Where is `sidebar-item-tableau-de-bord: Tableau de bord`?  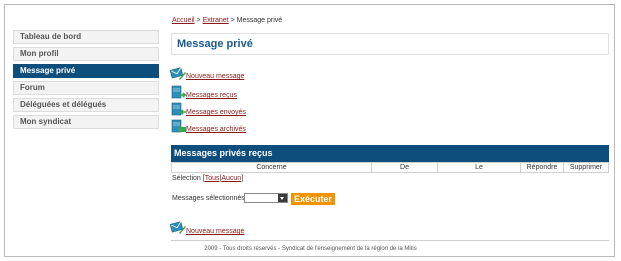
sidebar-item-tableau-de-bord: Tableau de bord is located at coordinates (86, 37).